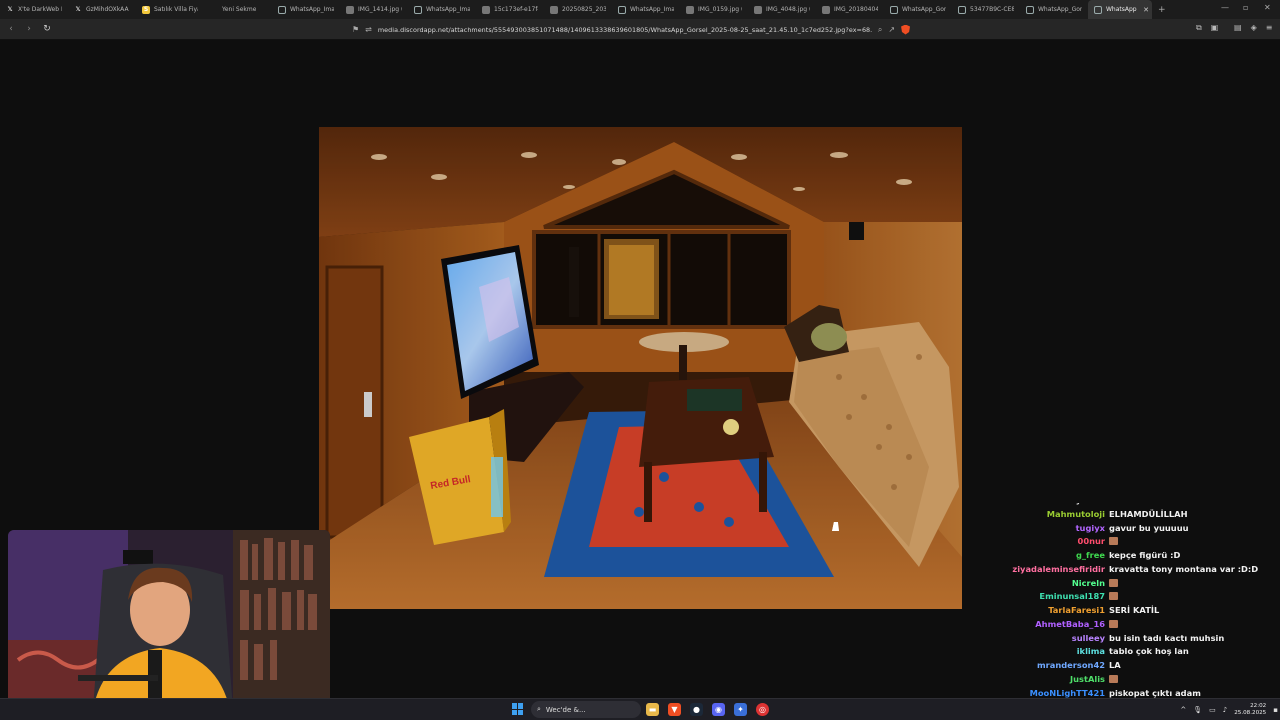 Image resolution: width=1280 pixels, height=720 pixels. Describe the element at coordinates (355, 29) in the screenshot. I see `bookmark-icon: ⚑` at that location.